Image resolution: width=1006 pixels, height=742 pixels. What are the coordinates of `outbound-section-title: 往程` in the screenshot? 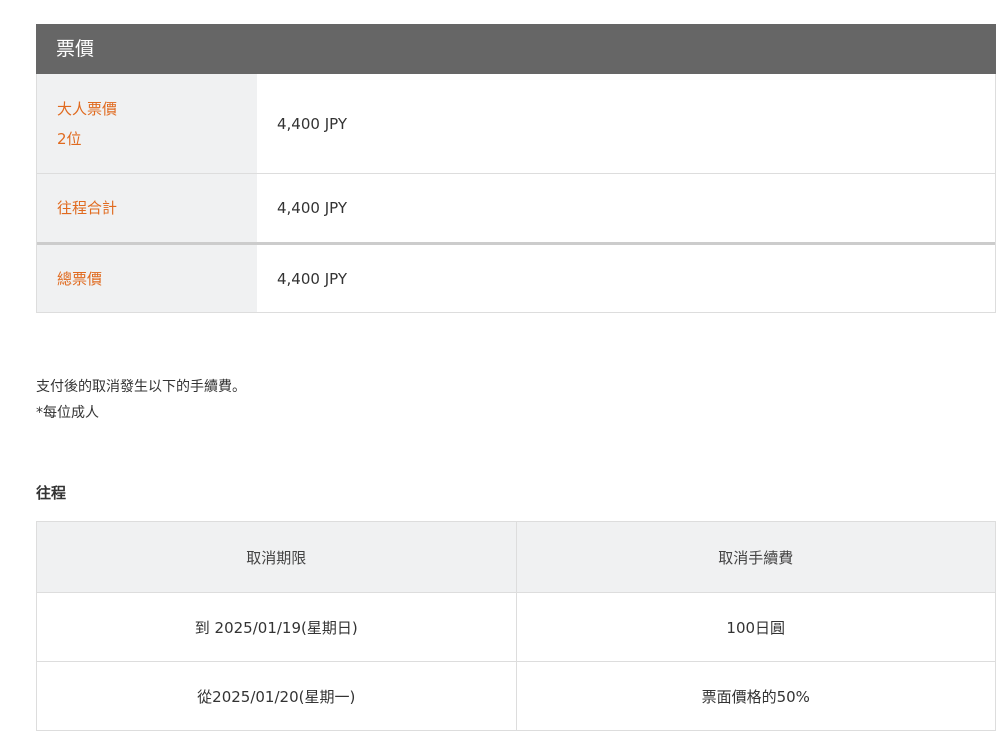 It's located at (51, 493).